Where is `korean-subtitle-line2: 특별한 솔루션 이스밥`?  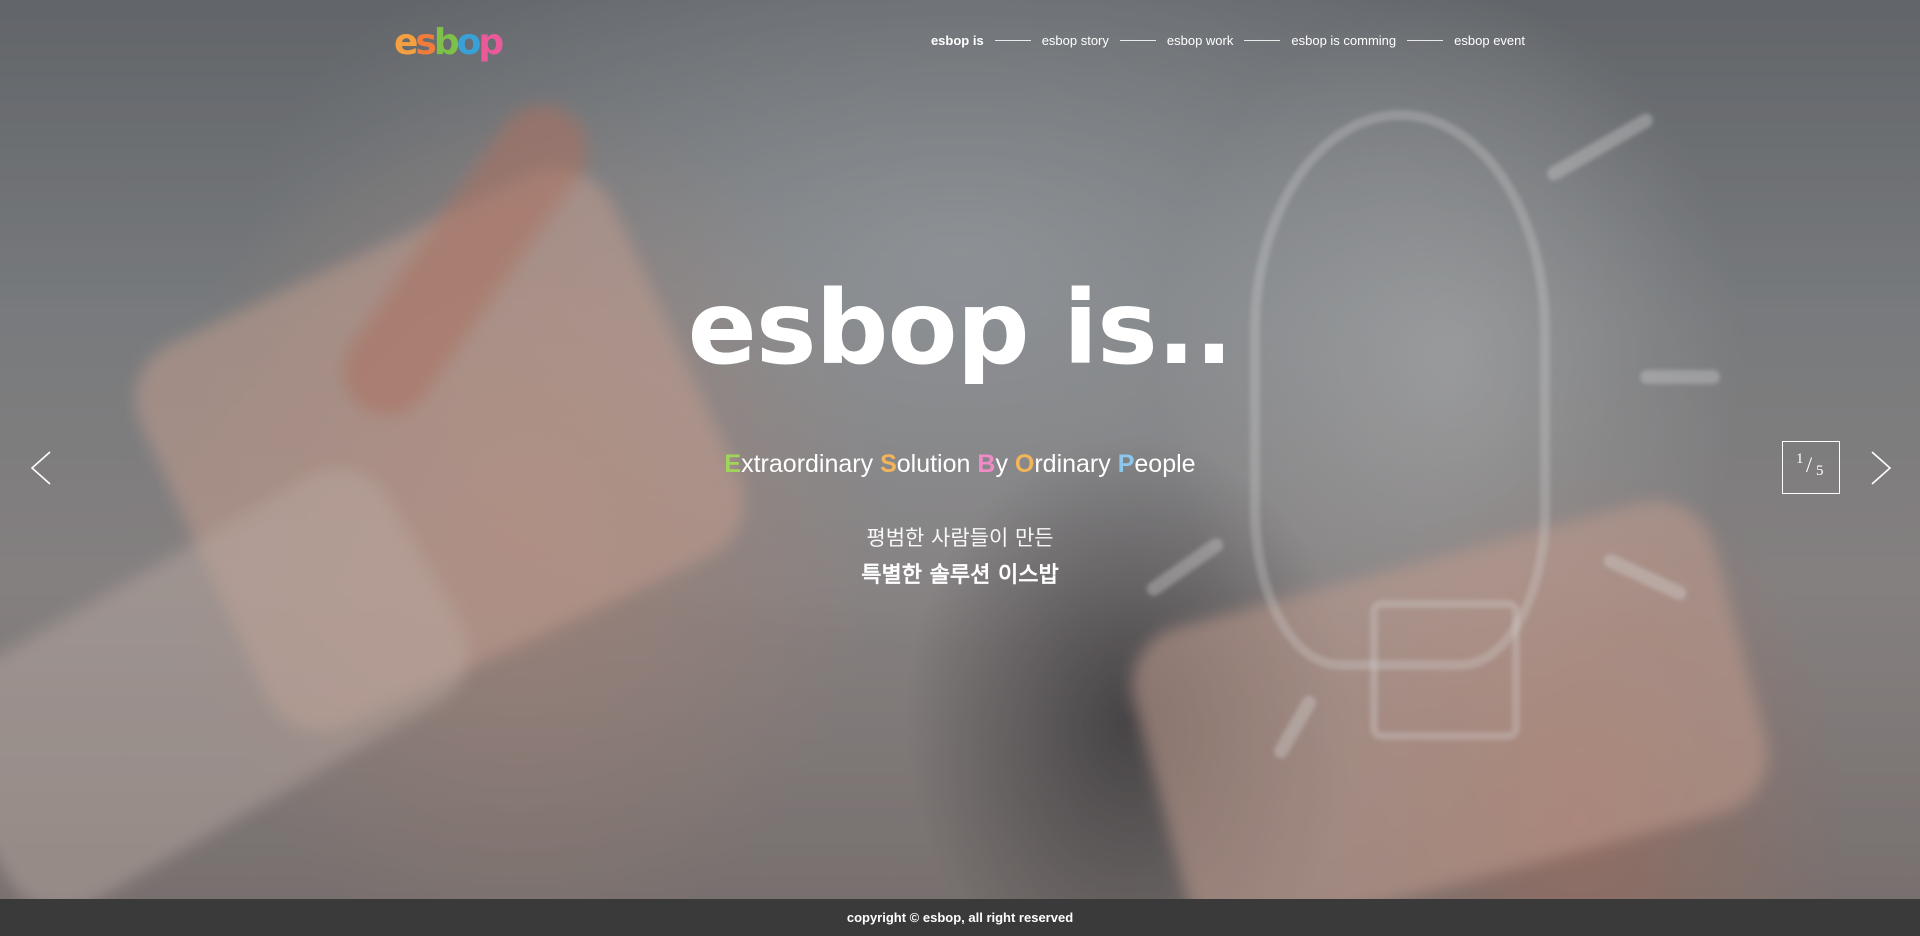
korean-subtitle-line2: 특별한 솔루션 이스밥 is located at coordinates (960, 575).